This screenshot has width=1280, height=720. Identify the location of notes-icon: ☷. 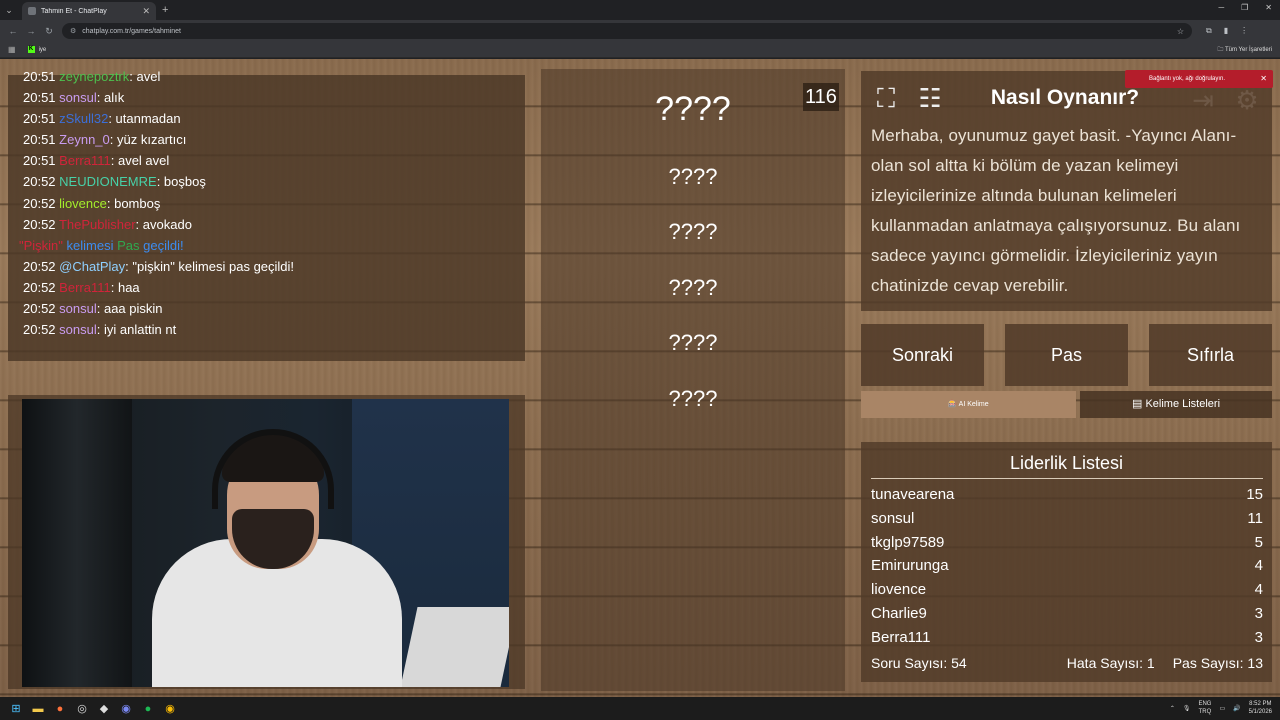
(930, 98).